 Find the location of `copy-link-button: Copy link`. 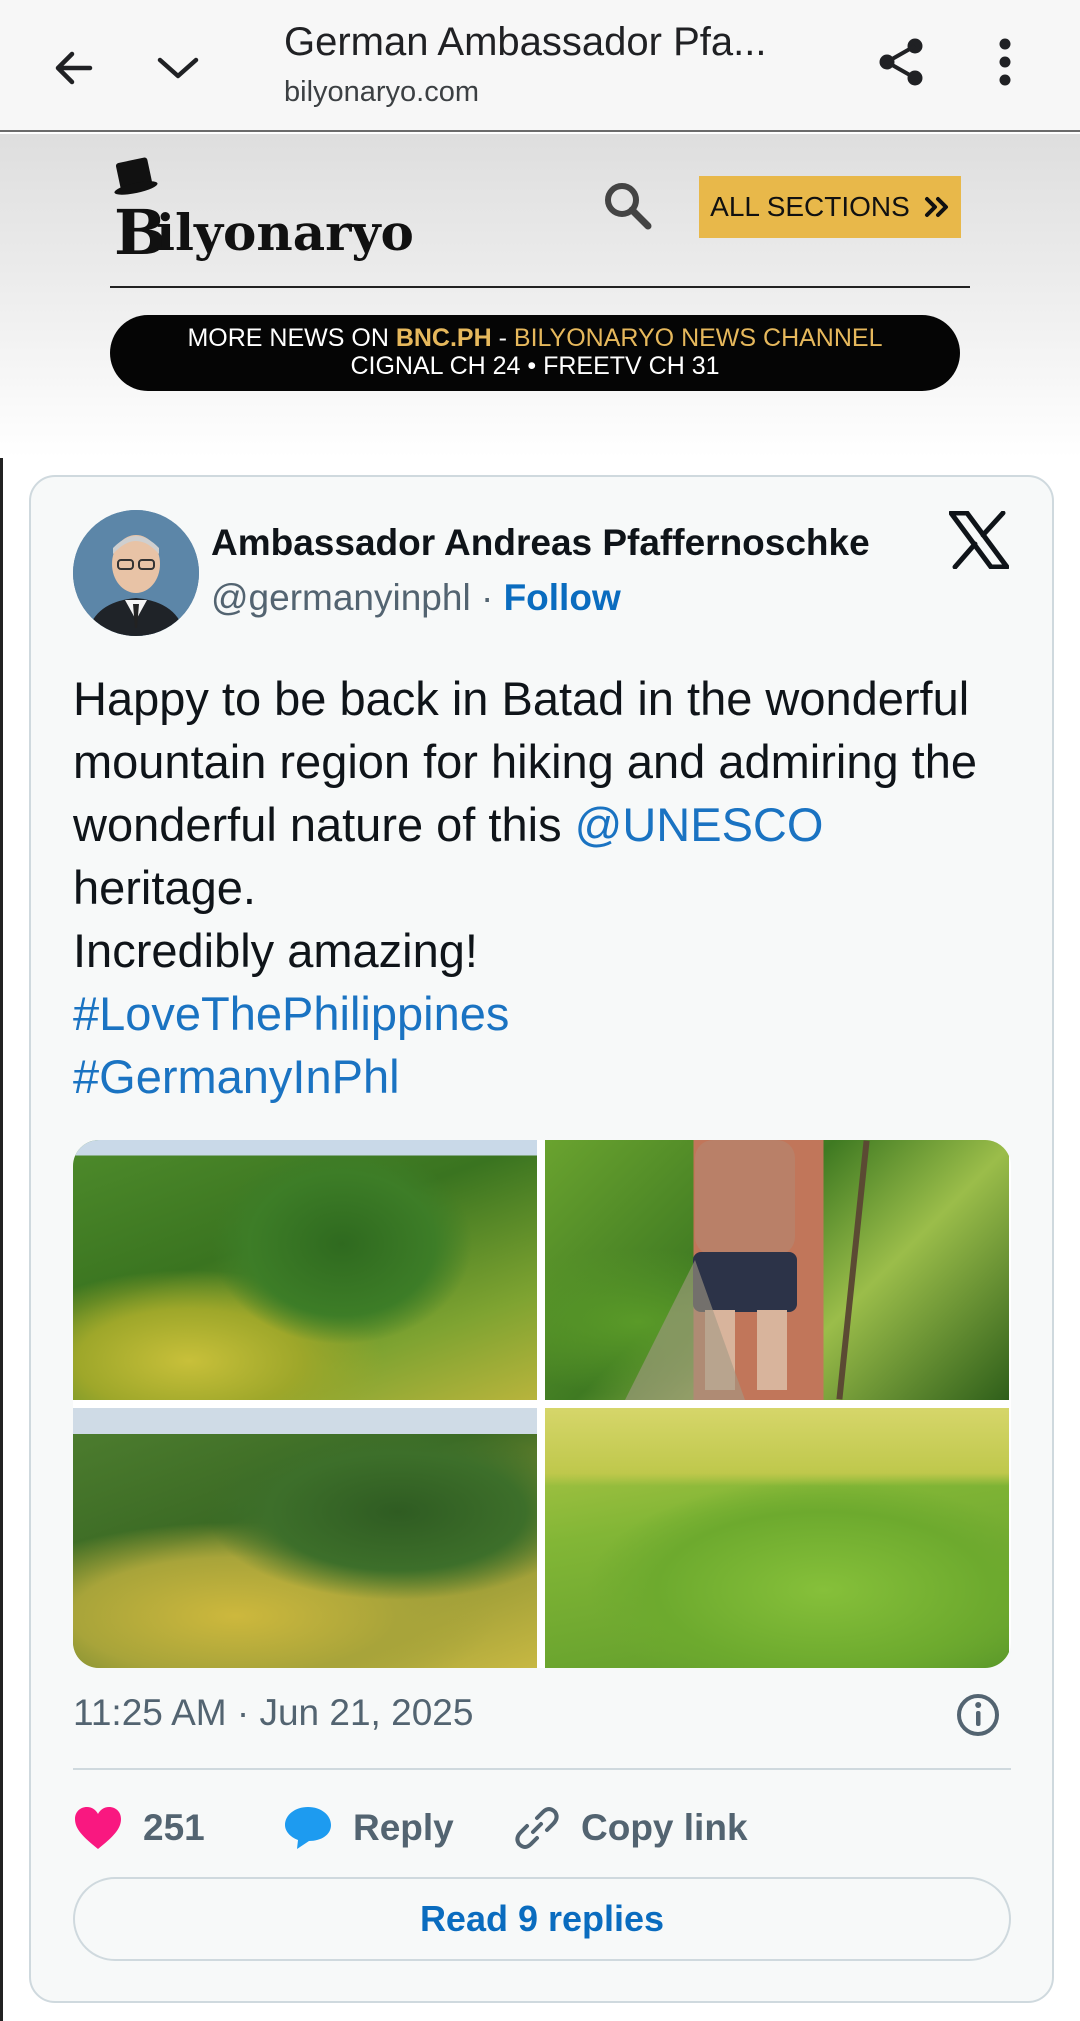

copy-link-button: Copy link is located at coordinates (630, 1828).